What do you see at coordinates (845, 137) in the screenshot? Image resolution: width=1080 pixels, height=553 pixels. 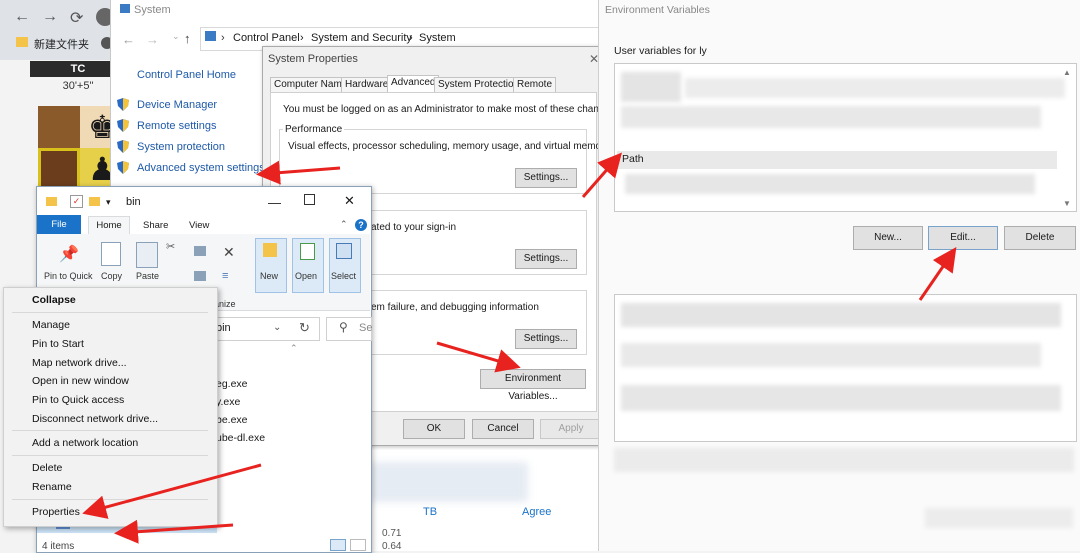 I see `user-variables-list` at bounding box center [845, 137].